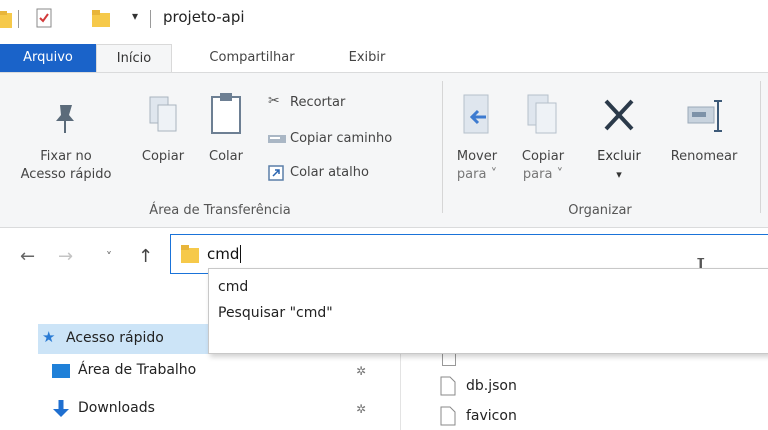 This screenshot has width=768, height=430. I want to click on pin-label-line2: Acesso rápido, so click(66, 174).